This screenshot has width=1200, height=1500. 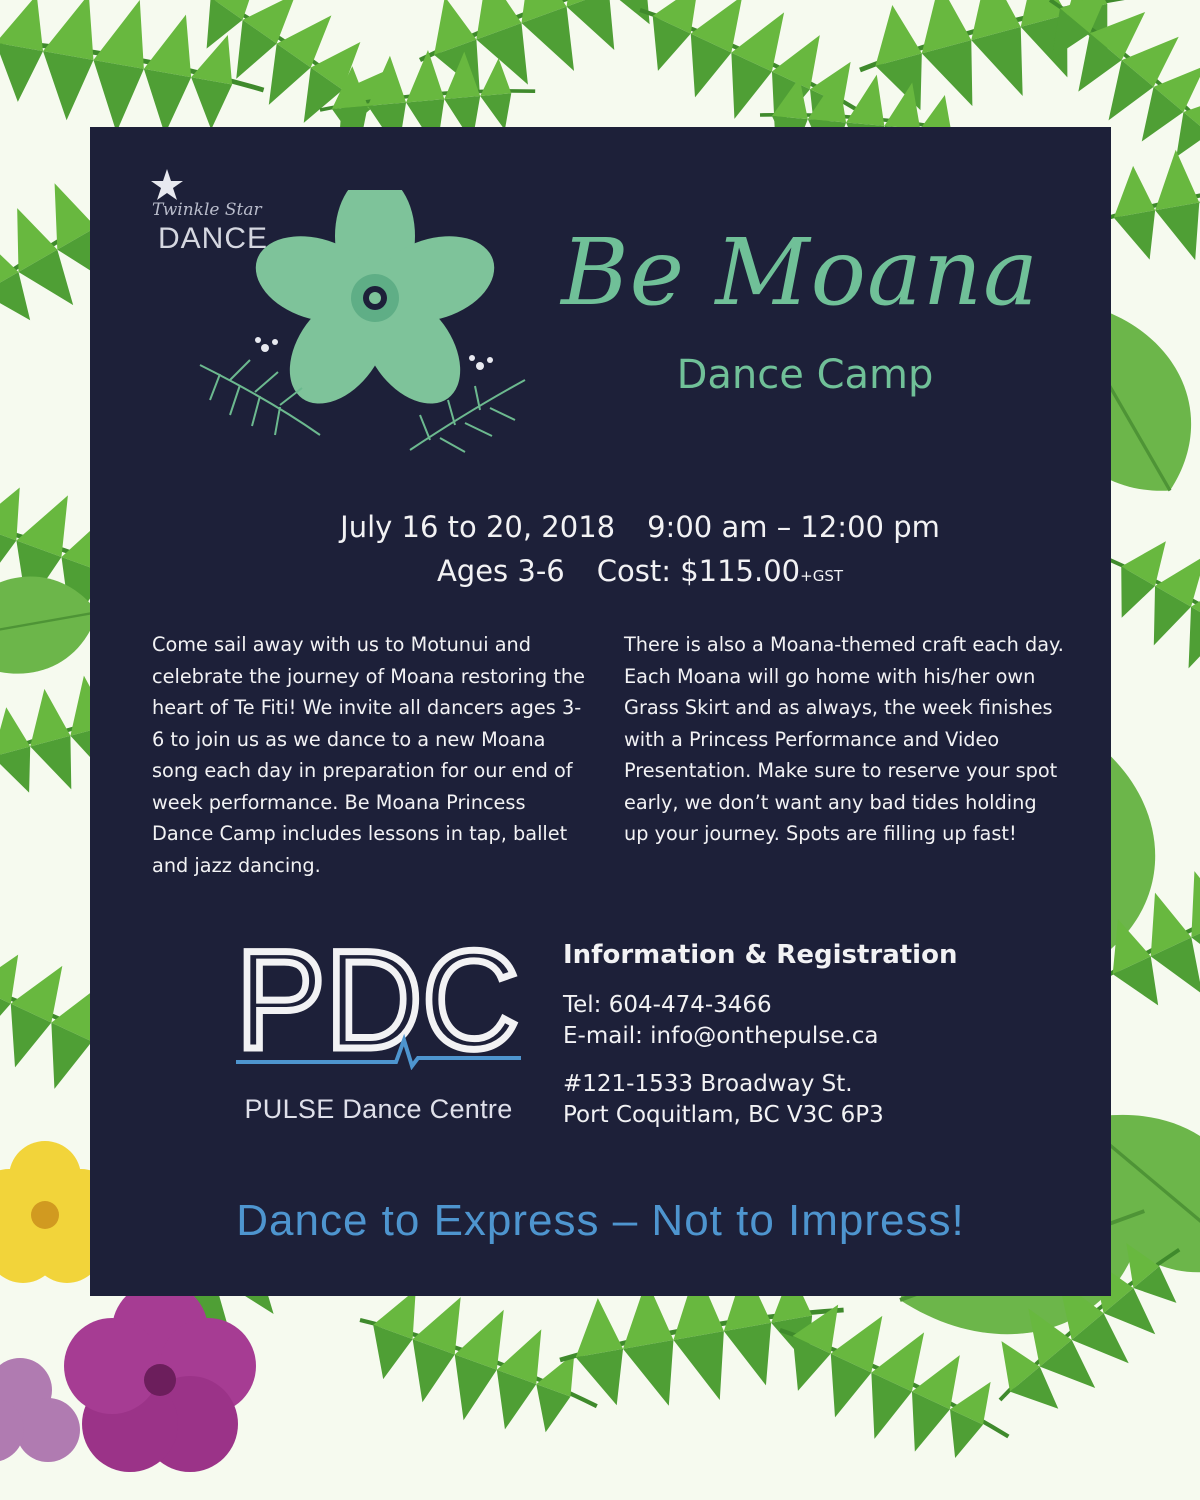 What do you see at coordinates (667, 1005) in the screenshot?
I see `phone-number: Tel: 604-474-3466` at bounding box center [667, 1005].